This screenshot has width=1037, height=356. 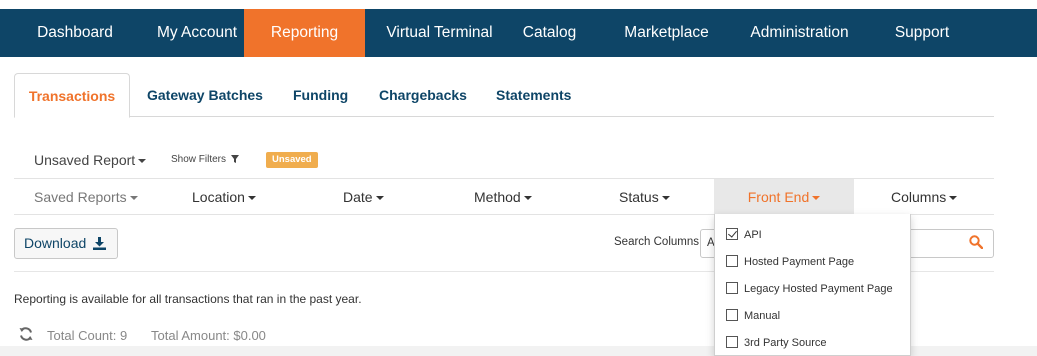 What do you see at coordinates (100, 243) in the screenshot?
I see `download-icon` at bounding box center [100, 243].